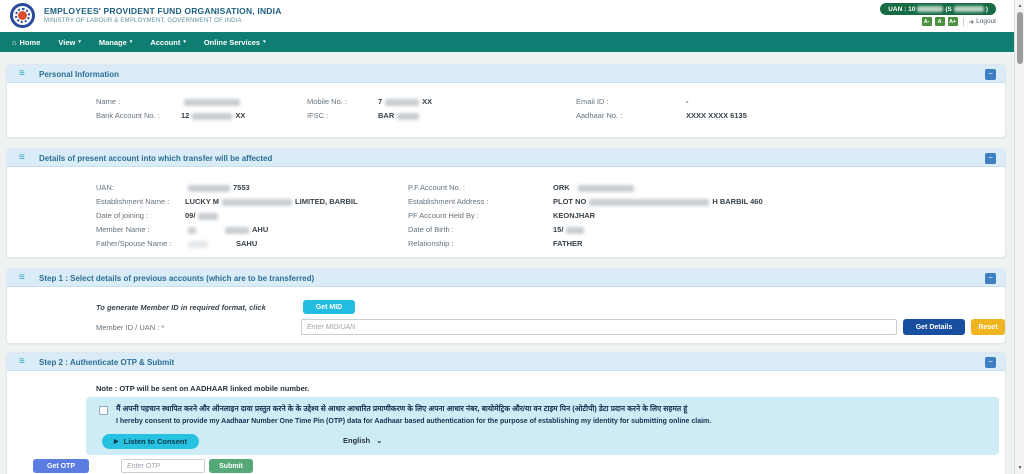  Describe the element at coordinates (327, 101) in the screenshot. I see `mobile-label: Mobile No. :` at that location.